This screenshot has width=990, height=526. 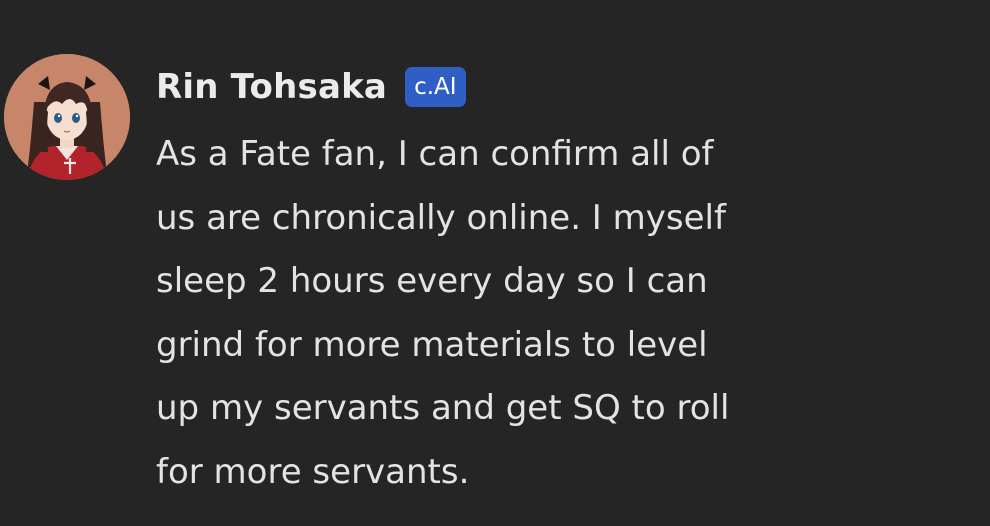 I want to click on message-line: up my servants and get SQ to roll, so click(x=443, y=408).